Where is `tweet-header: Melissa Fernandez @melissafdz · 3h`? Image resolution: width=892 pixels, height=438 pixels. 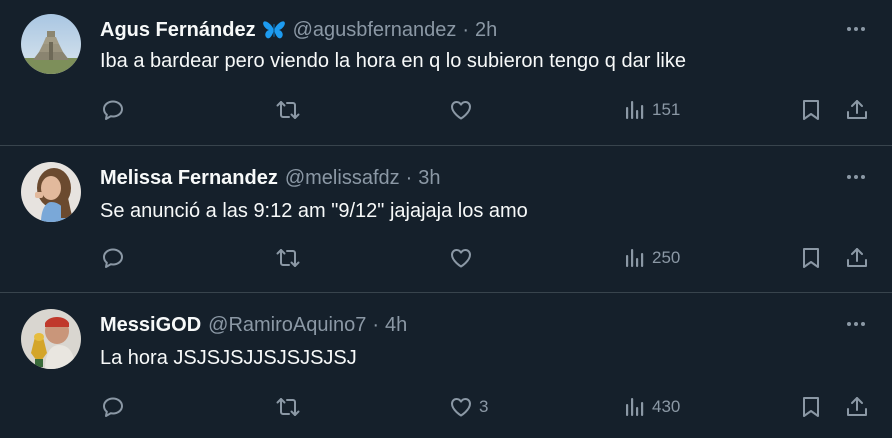 tweet-header: Melissa Fernandez @melissafdz · 3h is located at coordinates (270, 178).